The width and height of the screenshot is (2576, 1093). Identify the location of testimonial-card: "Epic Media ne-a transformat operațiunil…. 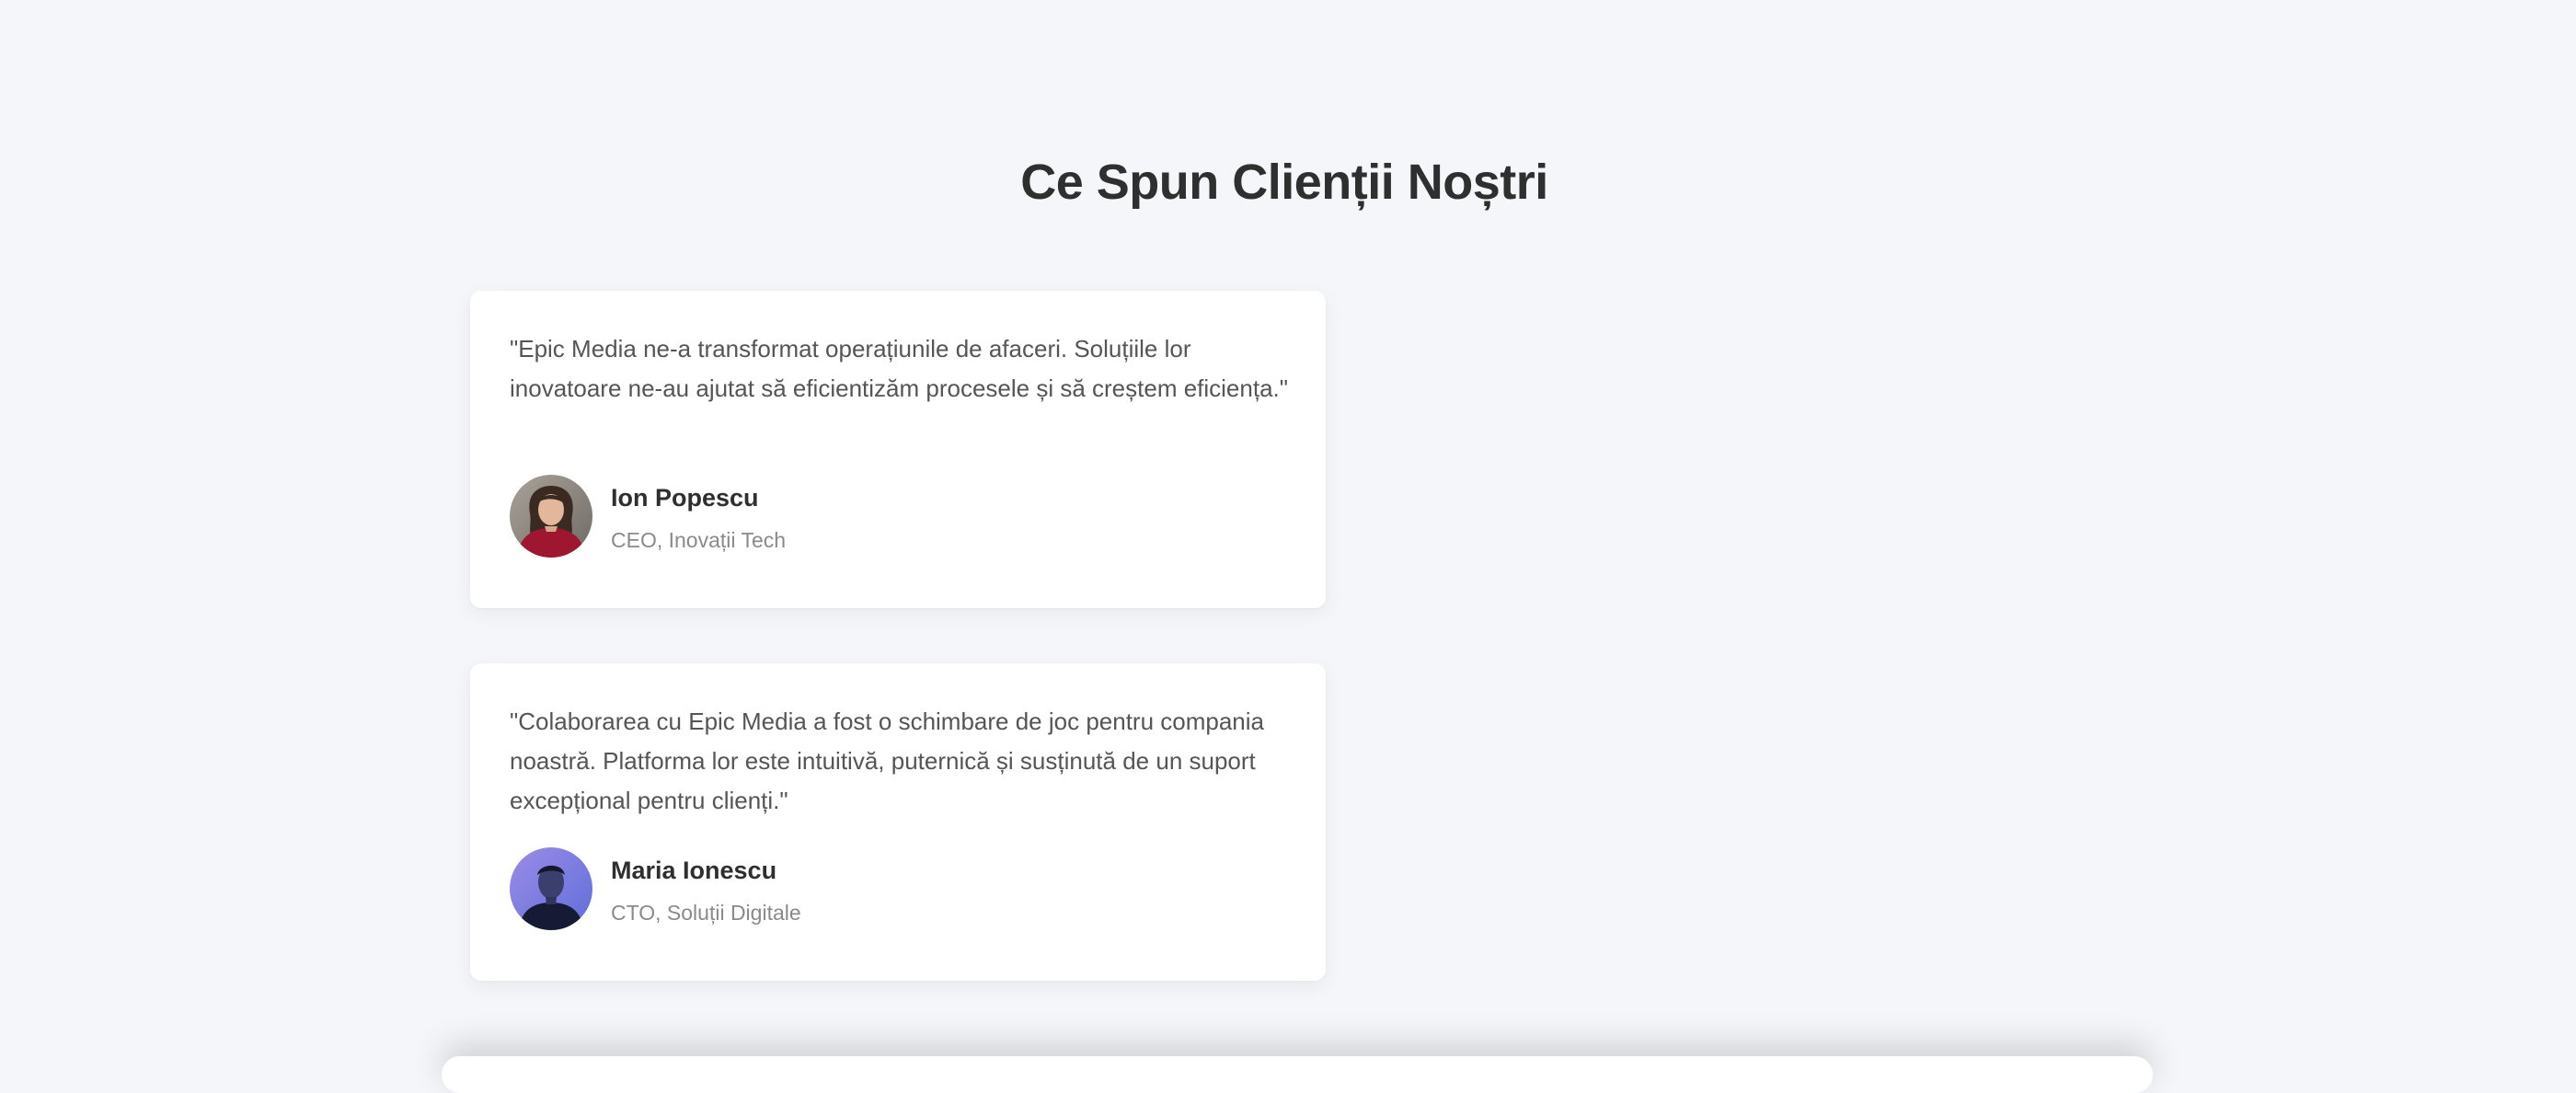
(898, 449).